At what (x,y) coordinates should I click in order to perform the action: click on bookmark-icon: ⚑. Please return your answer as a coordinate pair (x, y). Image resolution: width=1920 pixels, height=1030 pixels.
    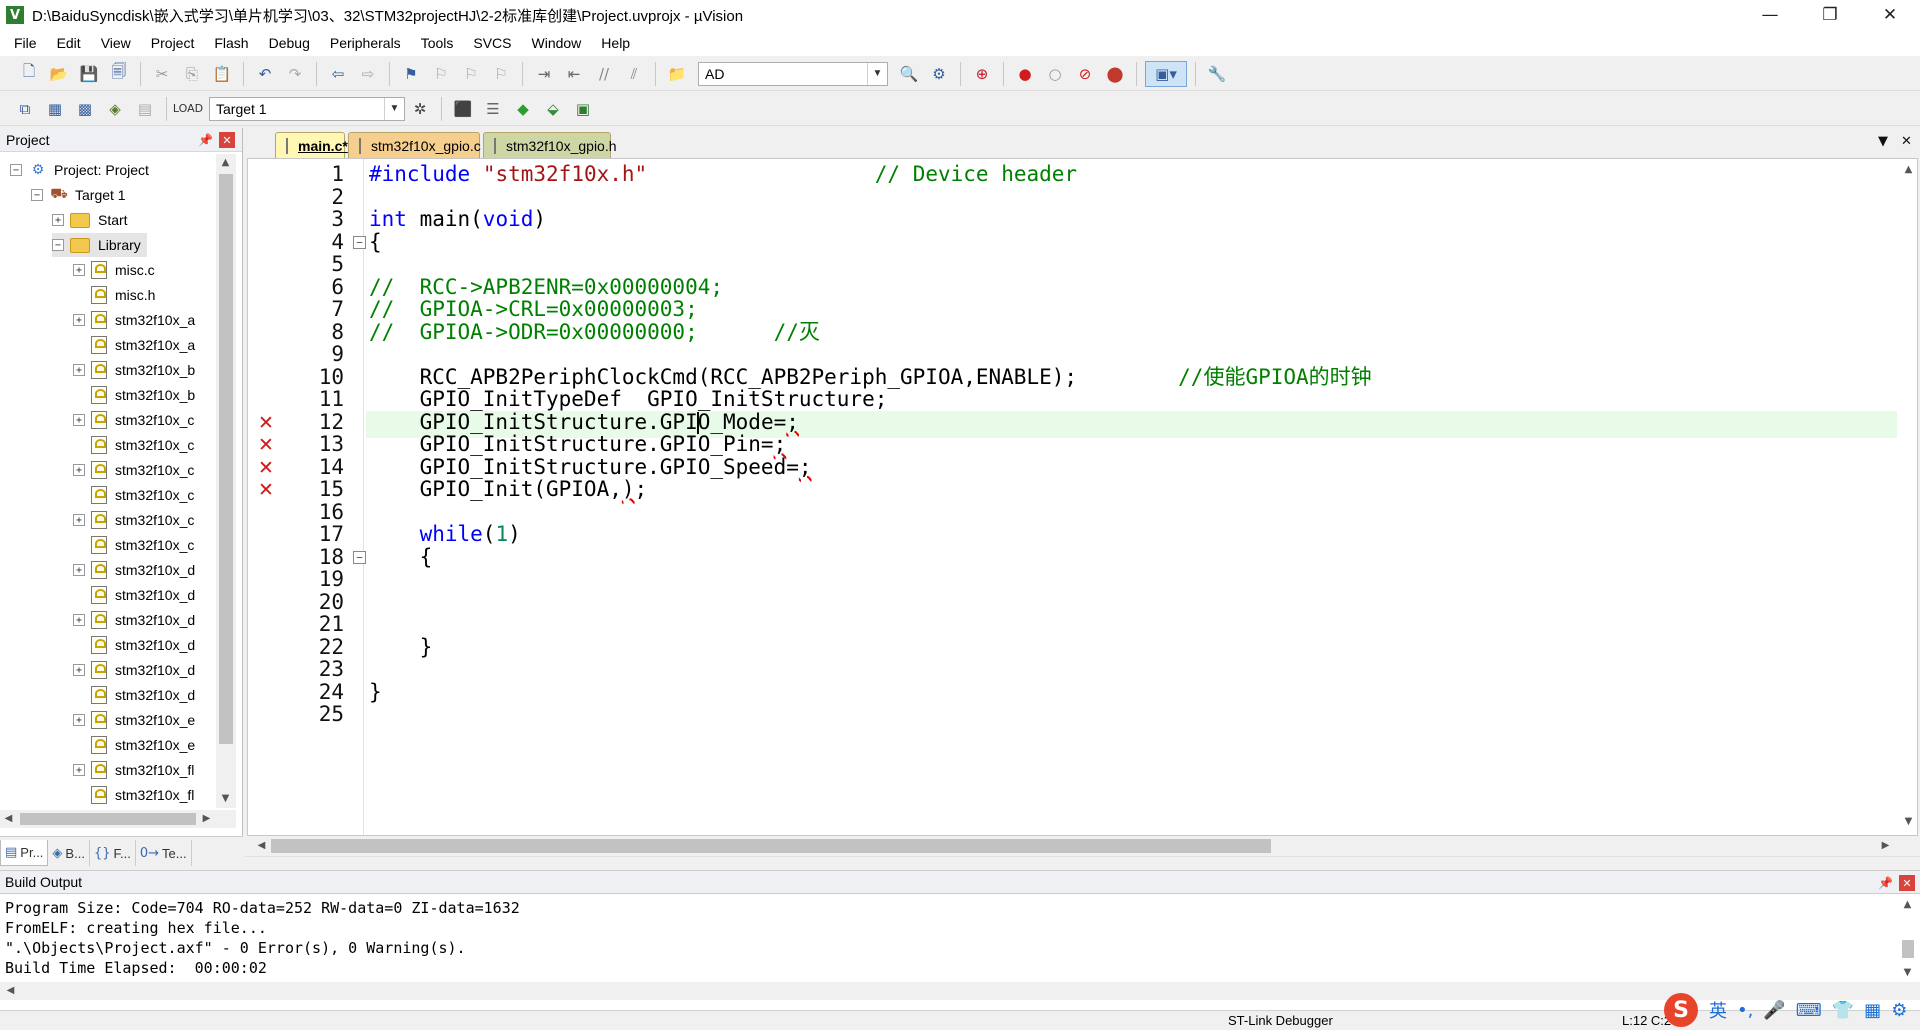
    Looking at the image, I should click on (411, 74).